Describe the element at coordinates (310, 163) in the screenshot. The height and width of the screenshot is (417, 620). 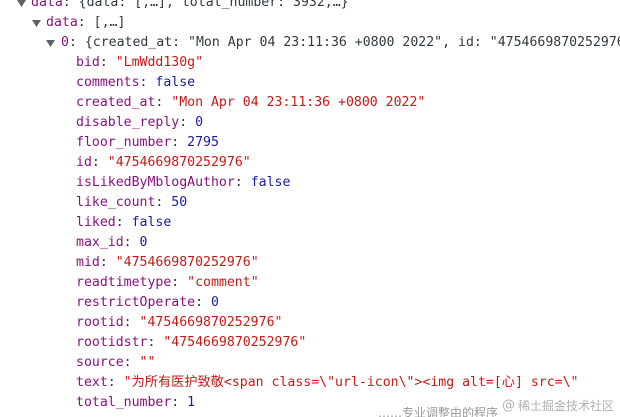
I see `tree-row-property: id: "4754669870252976"` at that location.